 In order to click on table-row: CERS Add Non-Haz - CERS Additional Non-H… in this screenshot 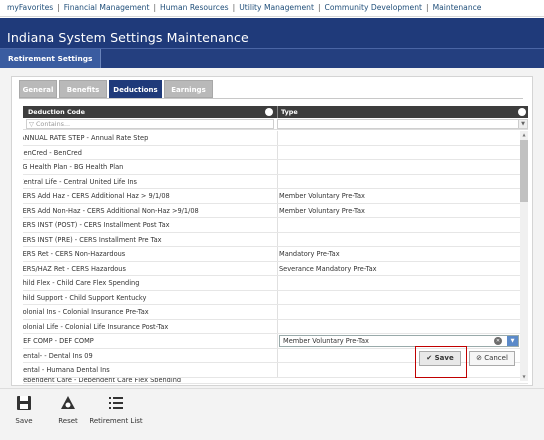, I will do `click(275, 210)`.